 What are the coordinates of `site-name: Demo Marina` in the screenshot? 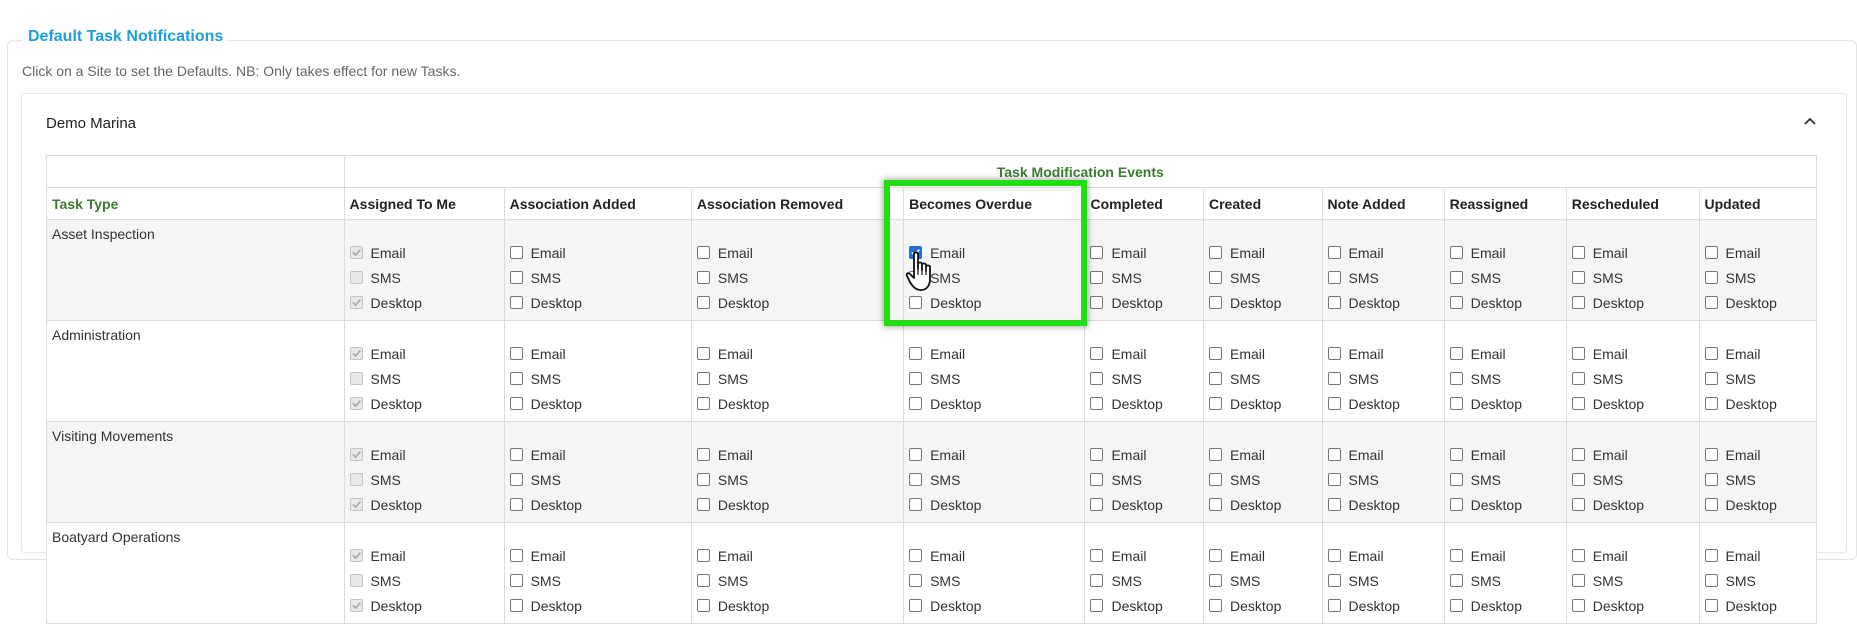 It's located at (91, 123).